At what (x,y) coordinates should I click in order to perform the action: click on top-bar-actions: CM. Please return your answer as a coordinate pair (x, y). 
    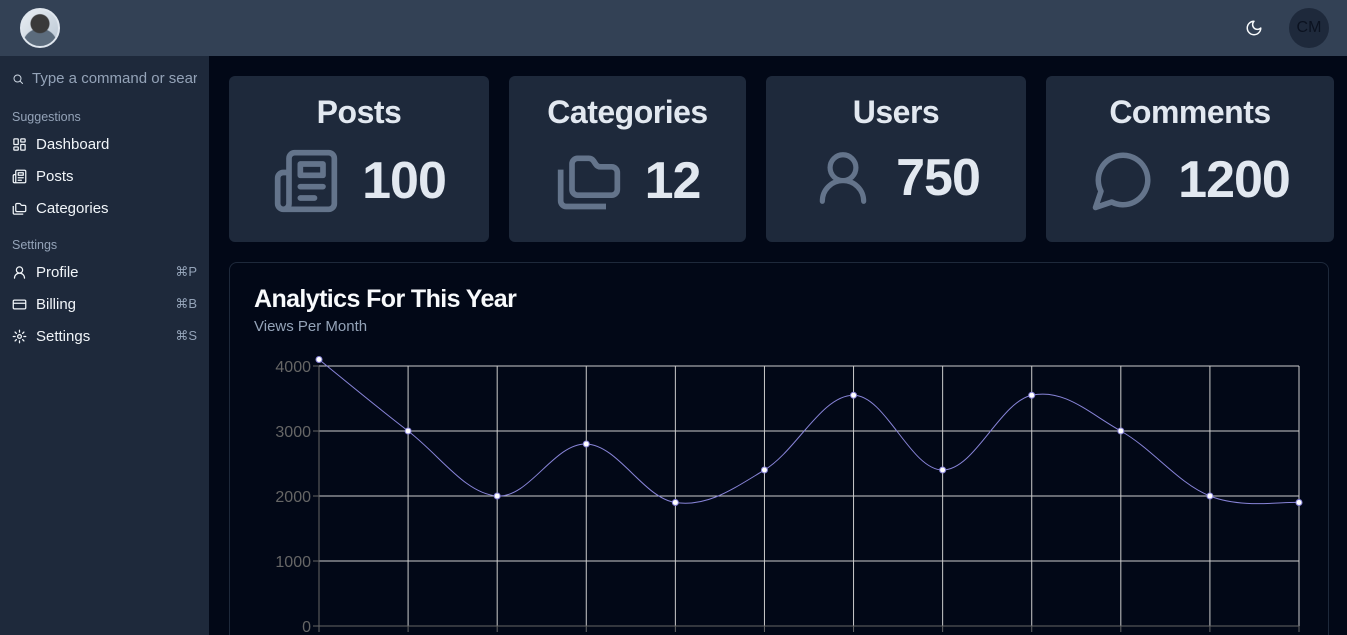
    Looking at the image, I should click on (1284, 28).